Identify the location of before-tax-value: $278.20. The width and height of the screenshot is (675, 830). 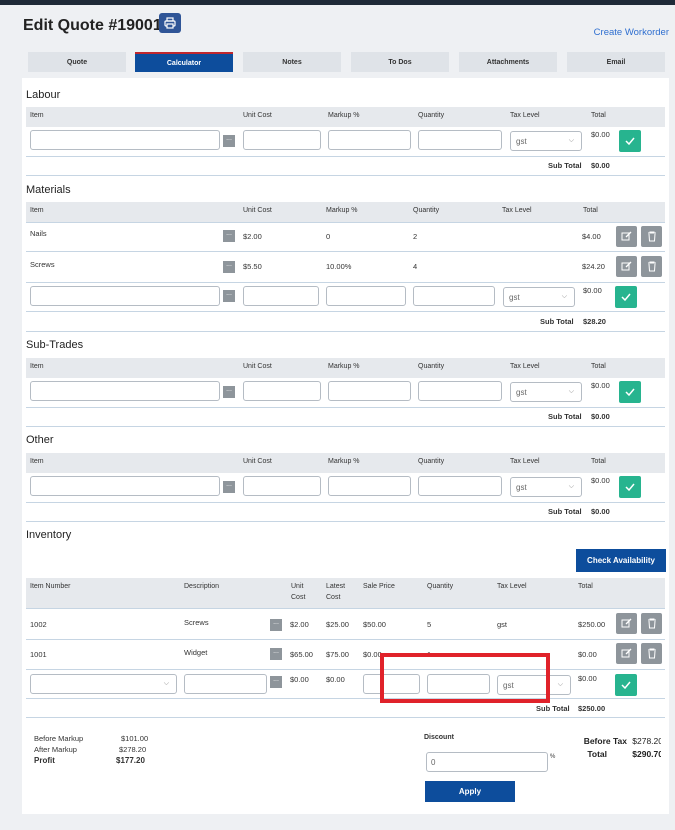
(646, 741).